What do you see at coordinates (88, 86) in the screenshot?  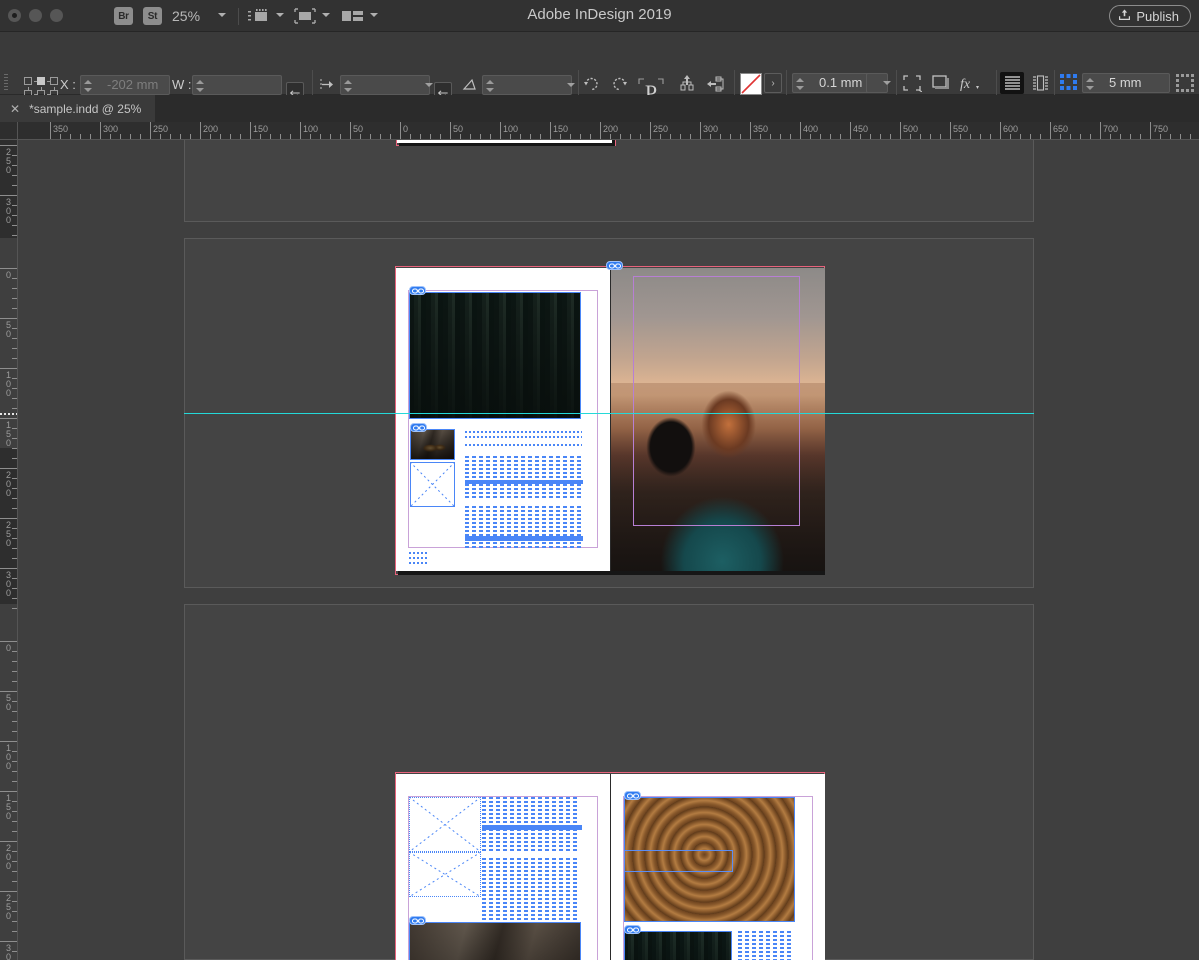 I see `x-stepper` at bounding box center [88, 86].